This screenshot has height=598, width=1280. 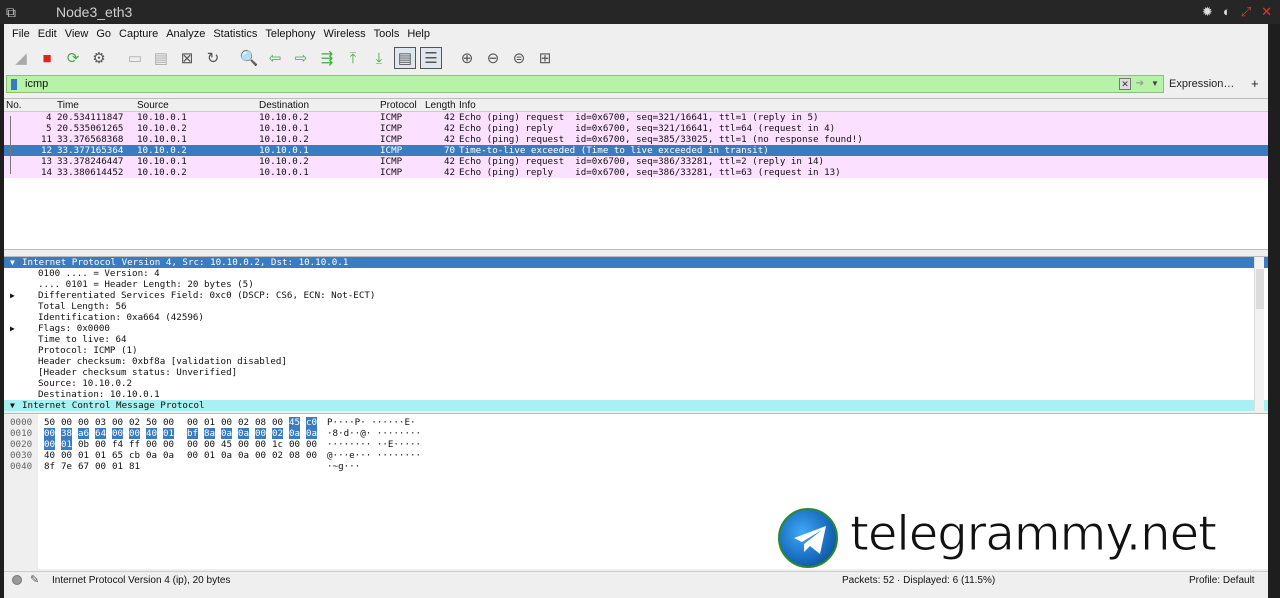 I want to click on hex-byte: bf, so click(x=193, y=433).